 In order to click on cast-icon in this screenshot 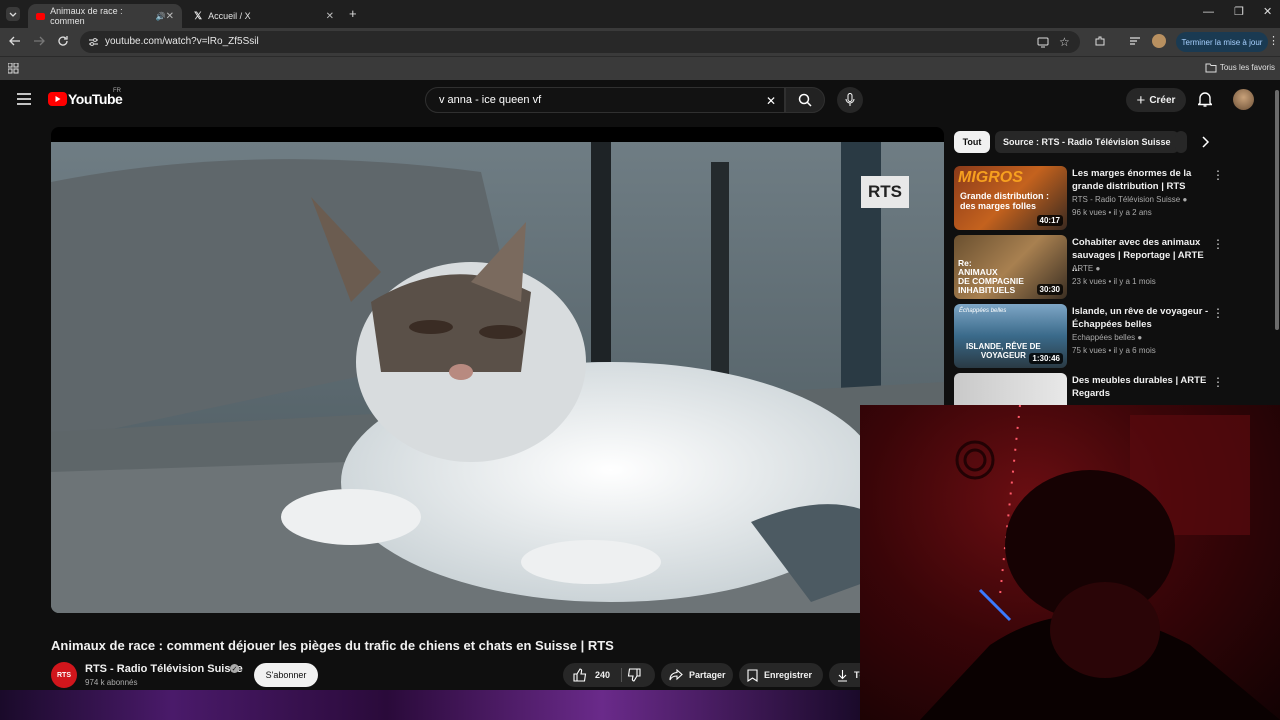, I will do `click(1043, 42)`.